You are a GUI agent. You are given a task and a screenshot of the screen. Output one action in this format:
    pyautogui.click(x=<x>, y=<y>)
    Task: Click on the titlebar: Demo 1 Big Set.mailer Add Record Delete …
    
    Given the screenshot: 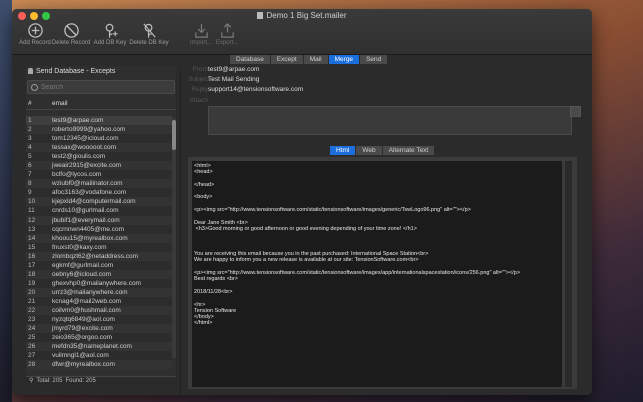 What is the action you would take?
    pyautogui.click(x=302, y=32)
    